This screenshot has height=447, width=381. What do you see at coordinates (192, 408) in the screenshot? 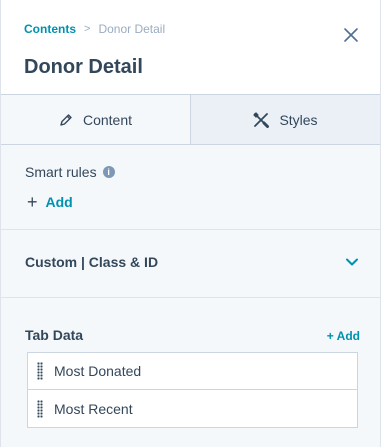
I see `list-item: Most Recent` at bounding box center [192, 408].